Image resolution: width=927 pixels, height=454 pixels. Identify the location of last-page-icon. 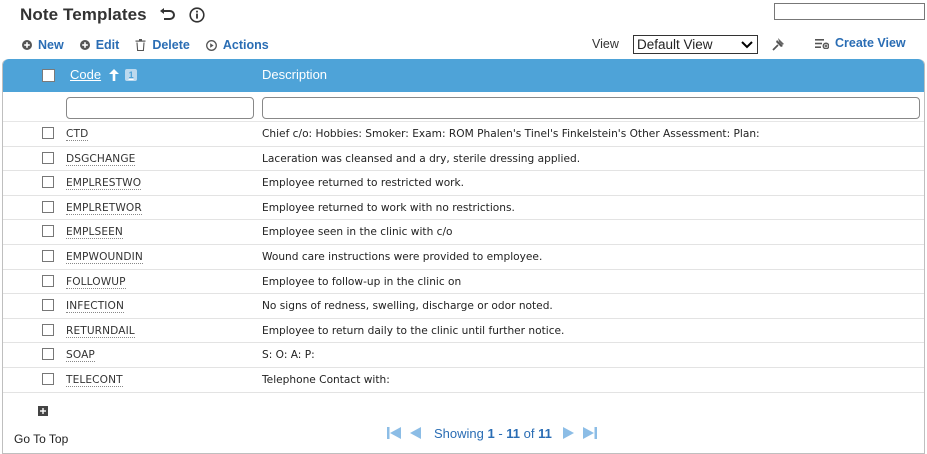
(590, 433).